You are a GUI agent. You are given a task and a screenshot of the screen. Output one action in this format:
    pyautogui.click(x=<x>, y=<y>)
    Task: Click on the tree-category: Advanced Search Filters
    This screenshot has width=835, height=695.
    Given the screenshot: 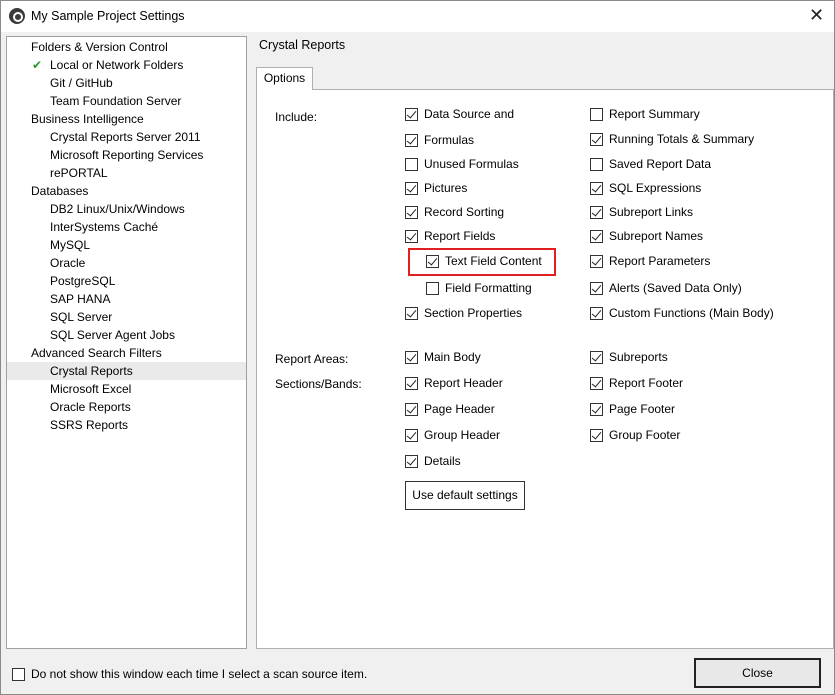 What is the action you would take?
    pyautogui.click(x=126, y=353)
    